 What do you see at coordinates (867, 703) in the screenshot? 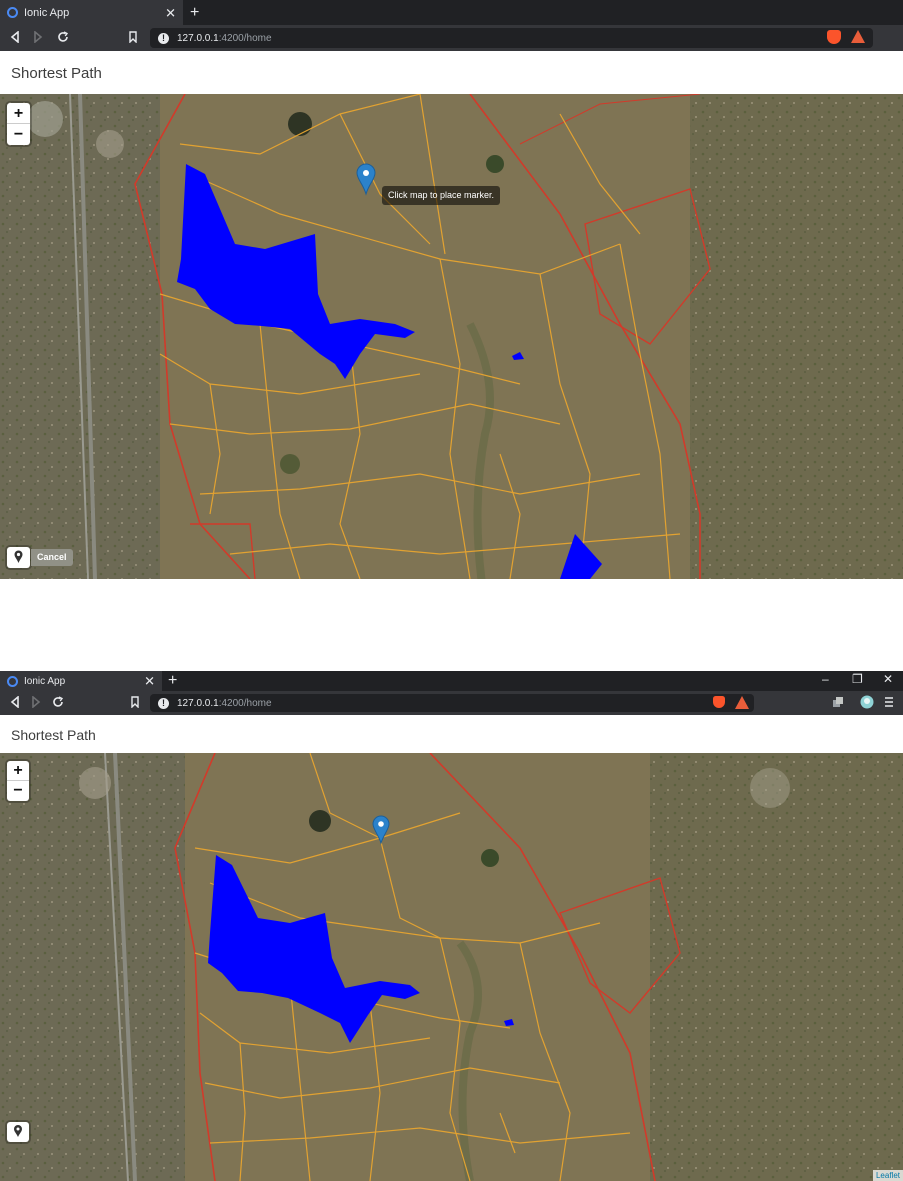
I see `profile-icon` at bounding box center [867, 703].